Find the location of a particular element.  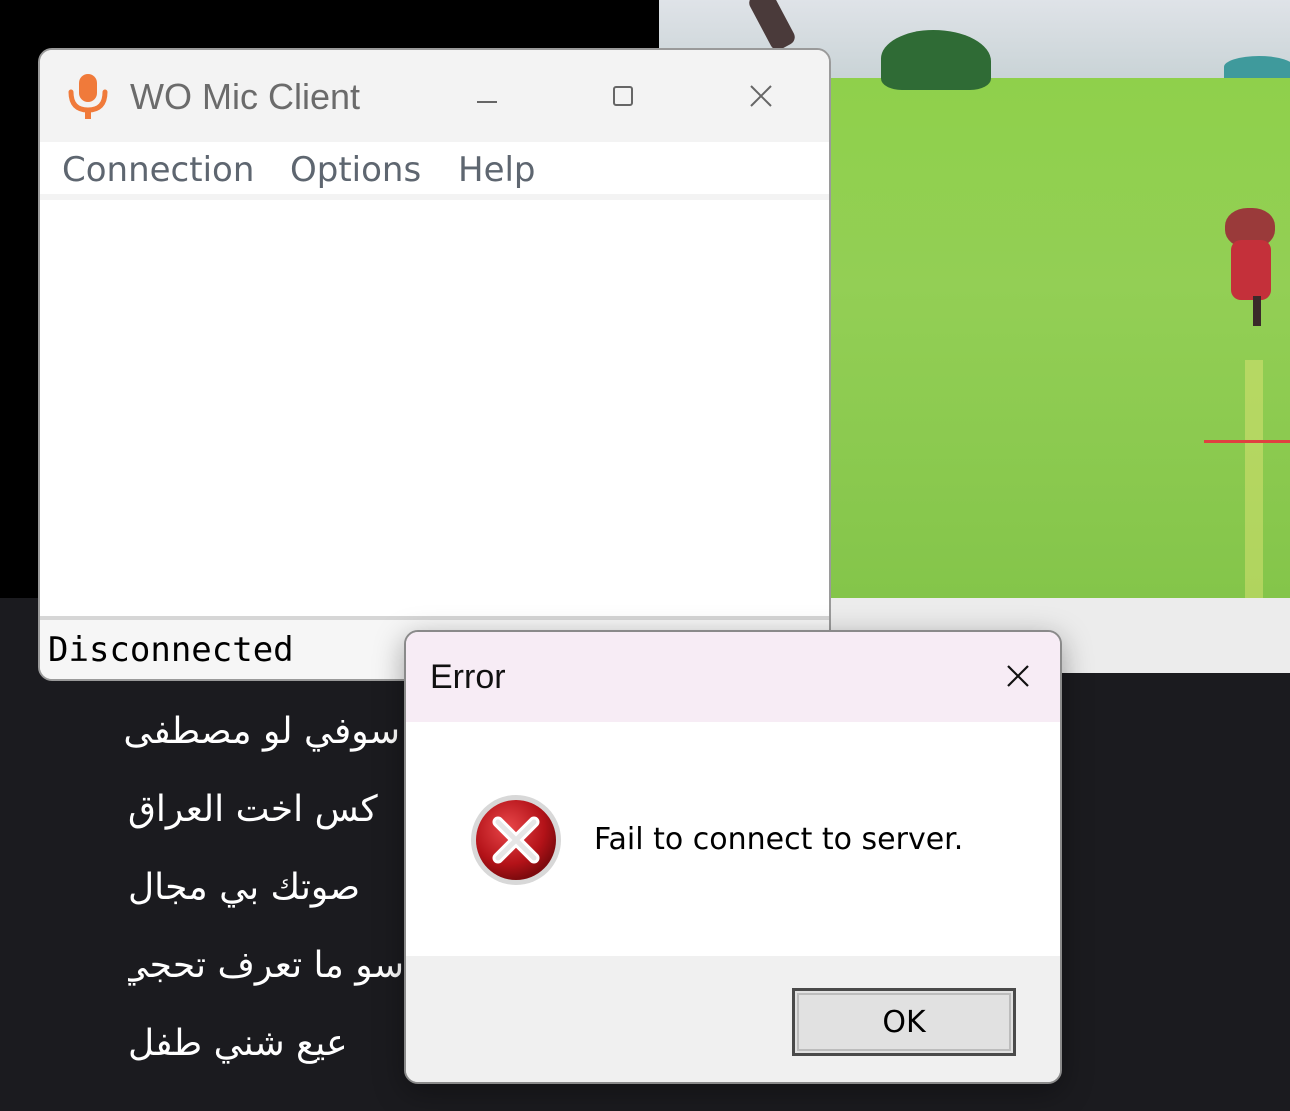

chat-message: عيع شني طفل is located at coordinates (238, 1043).